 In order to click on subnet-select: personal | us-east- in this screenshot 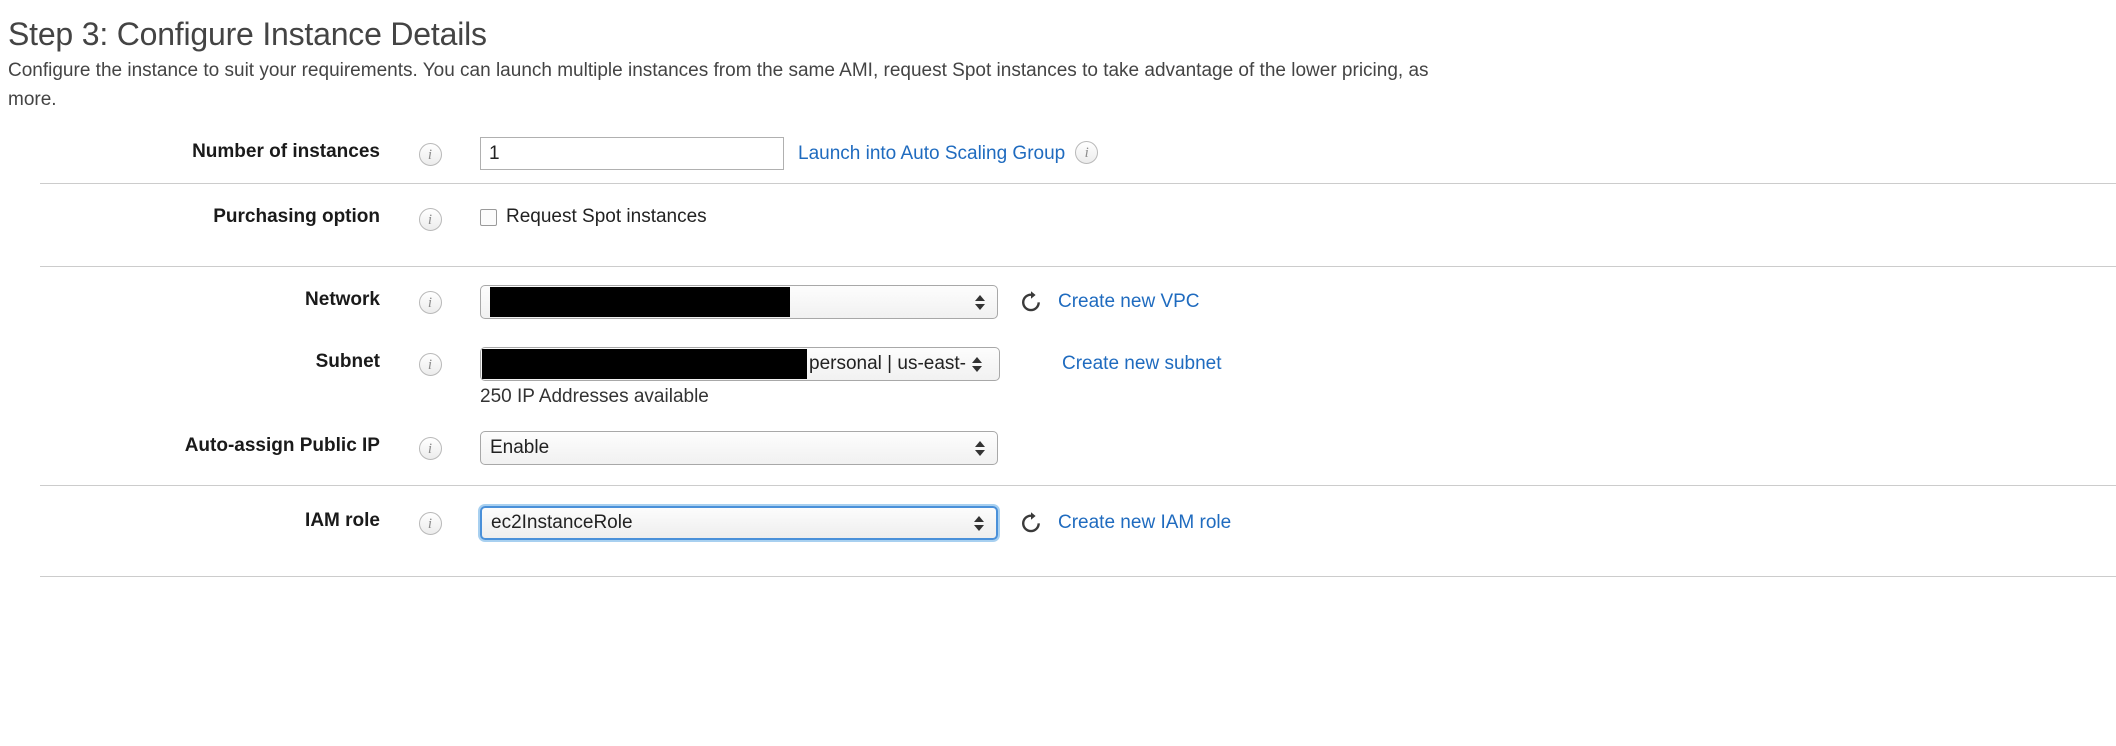, I will do `click(740, 364)`.